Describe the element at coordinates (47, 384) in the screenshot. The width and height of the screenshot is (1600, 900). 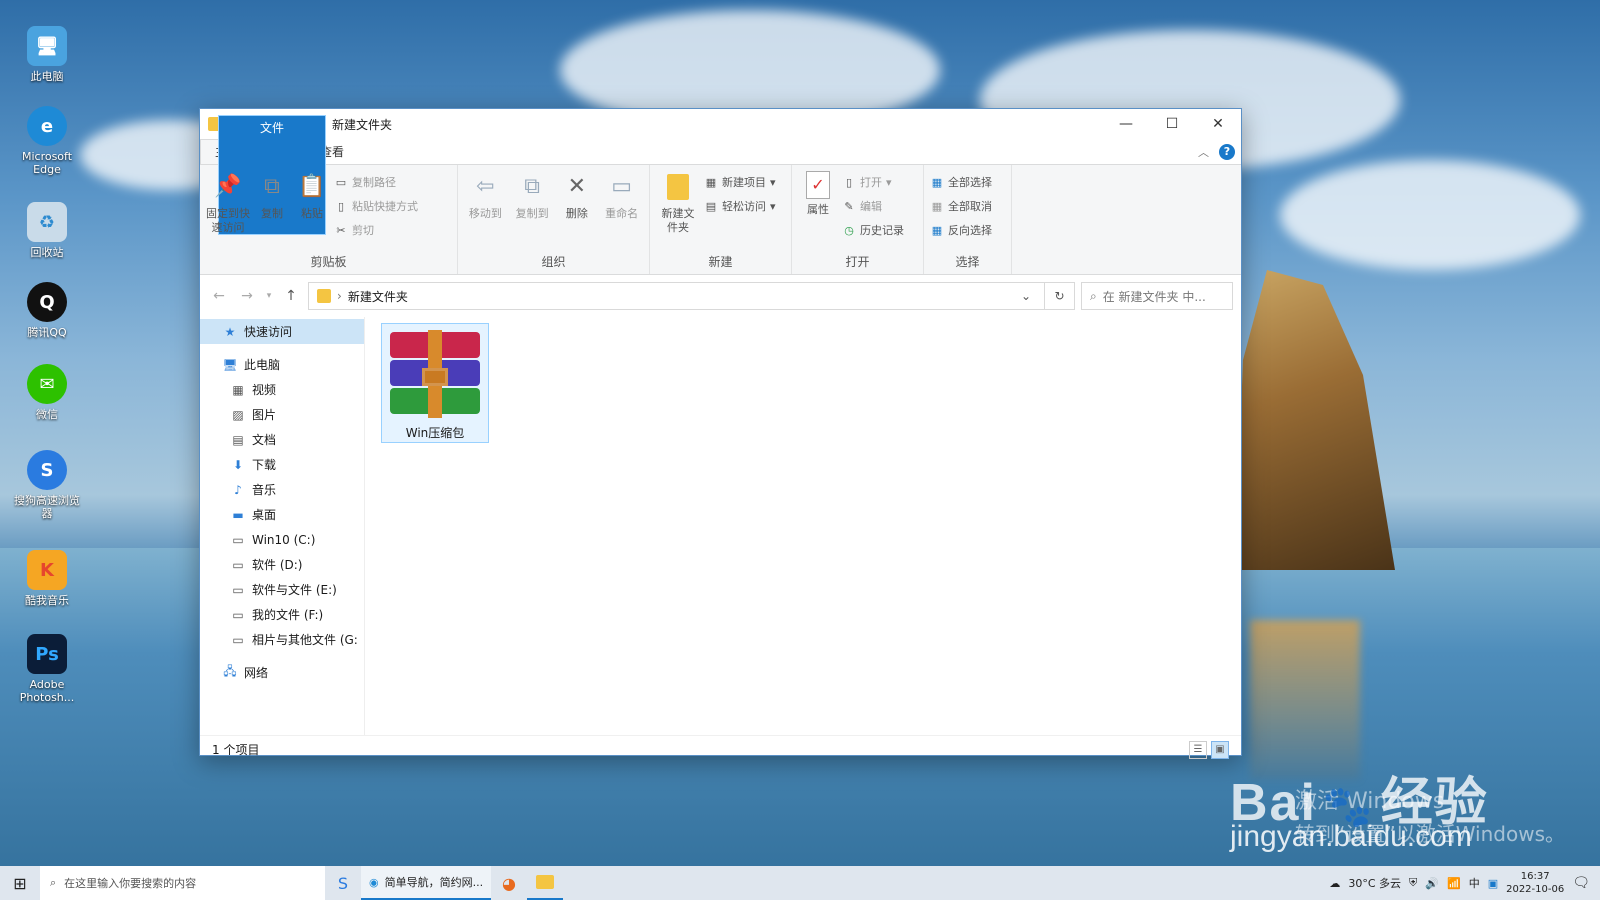
I see `wechat-icon: ✉` at that location.